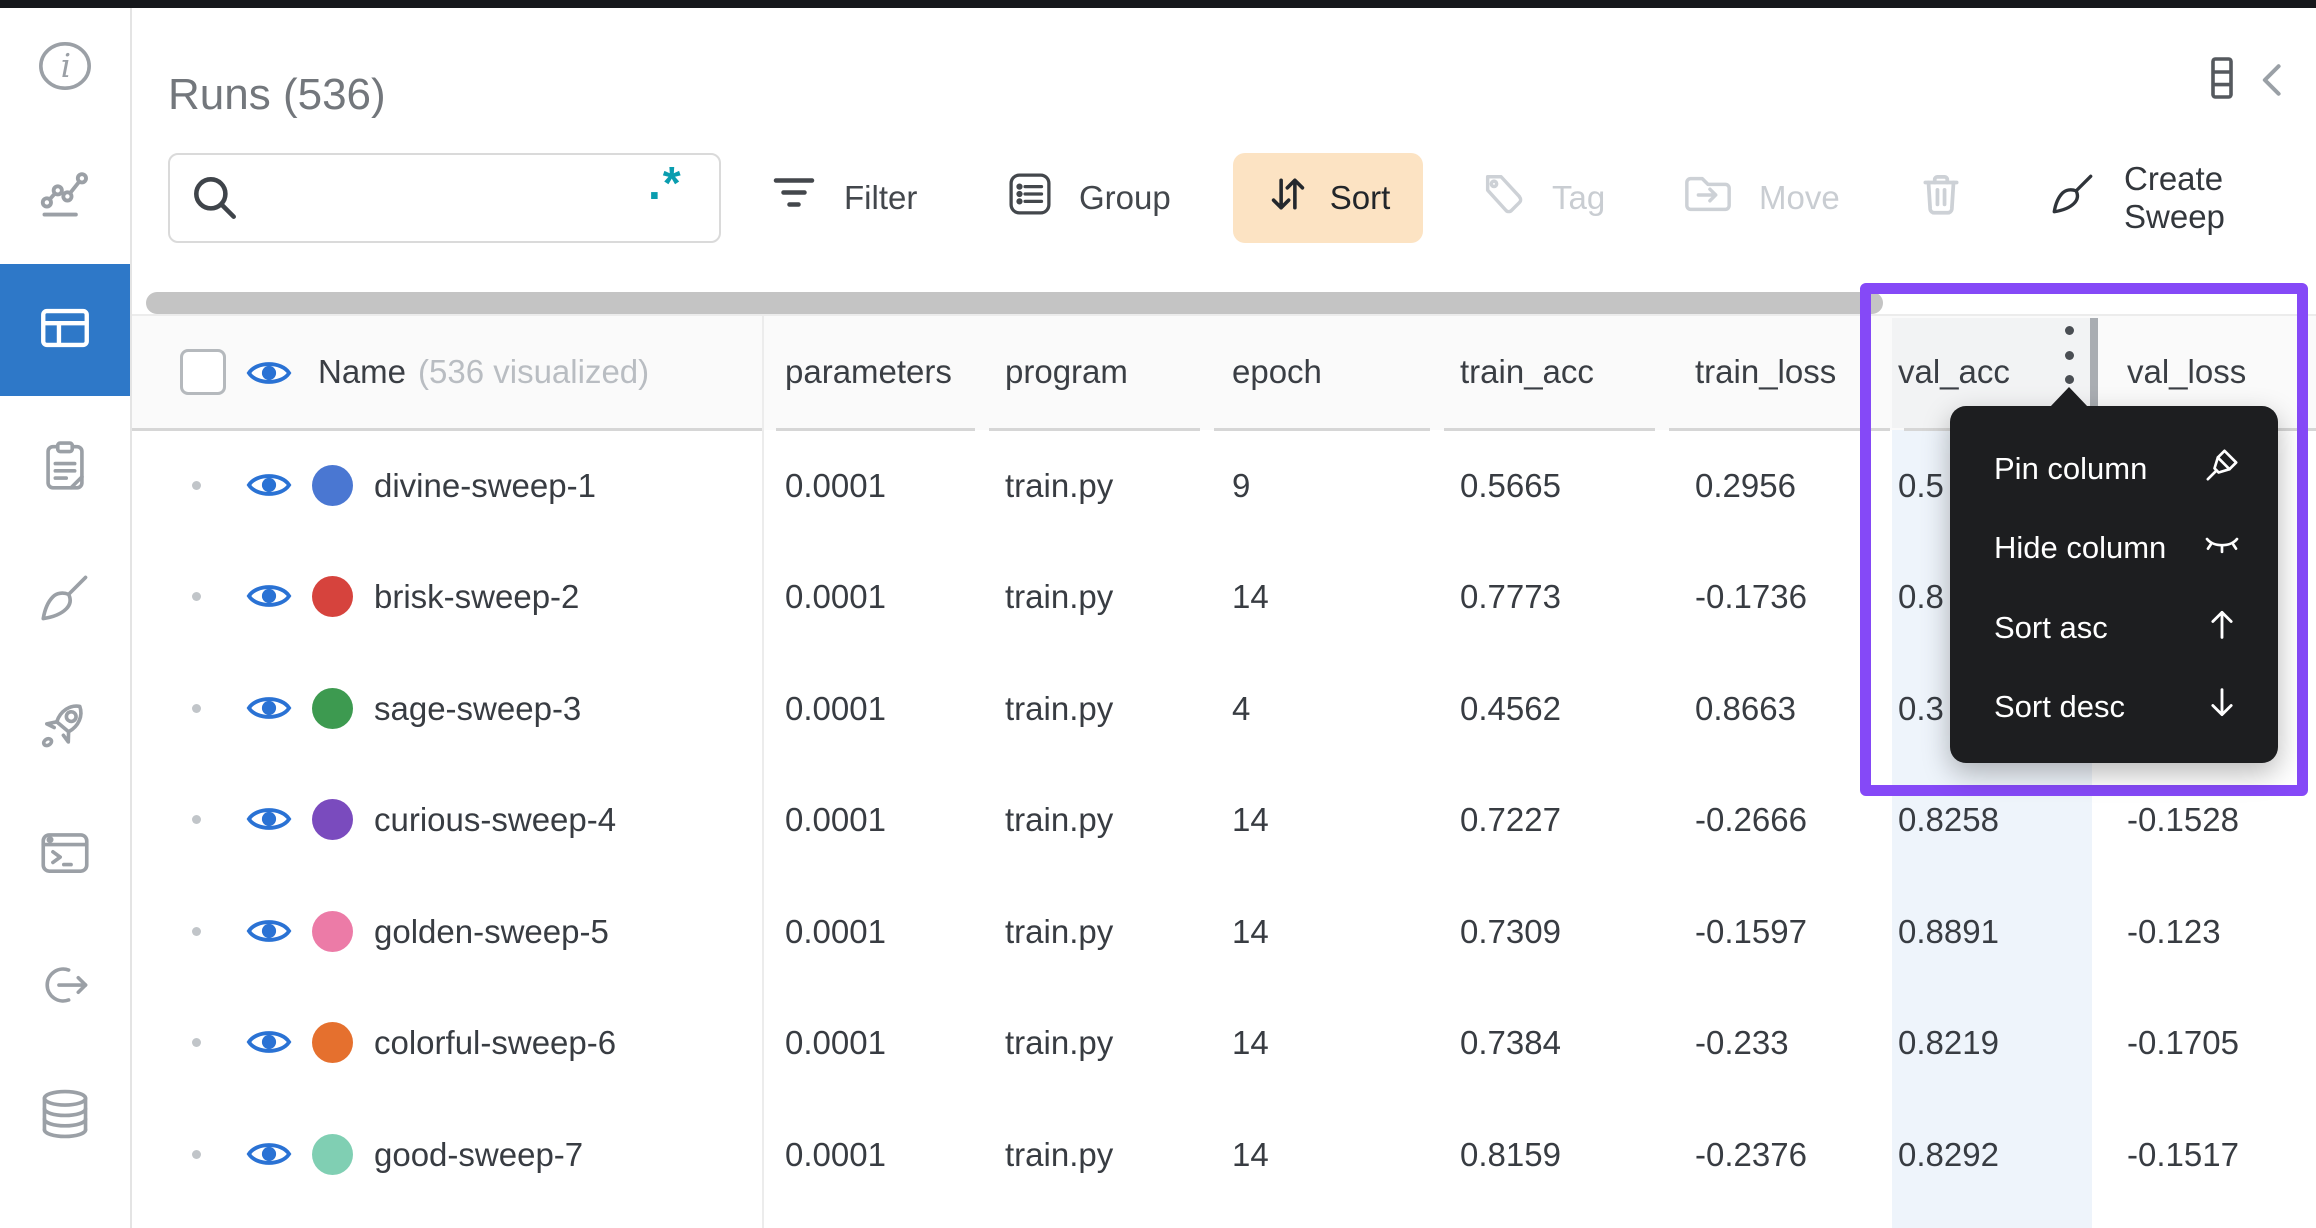 The image size is (2316, 1228). Describe the element at coordinates (2114, 548) in the screenshot. I see `menu-item-hide-column: Hide column` at that location.